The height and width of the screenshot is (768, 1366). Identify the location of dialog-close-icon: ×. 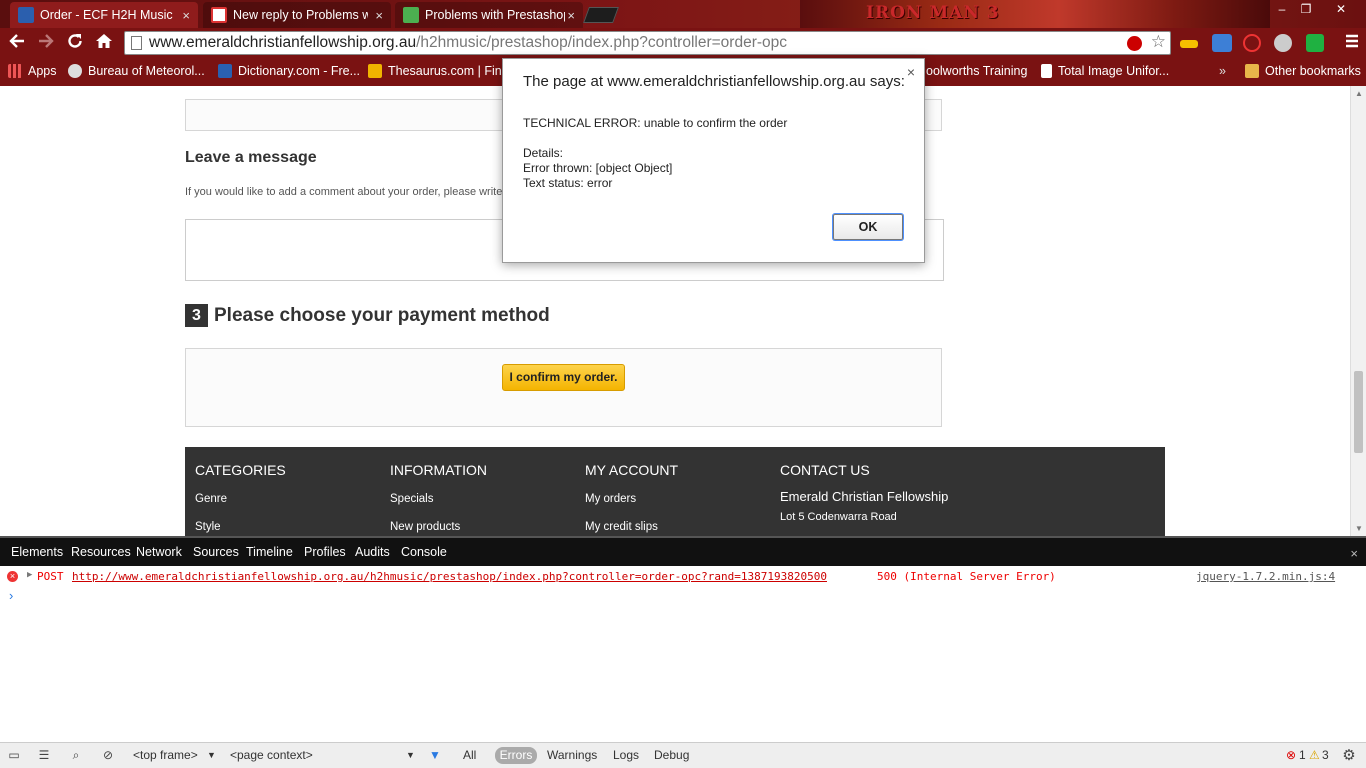
(911, 72).